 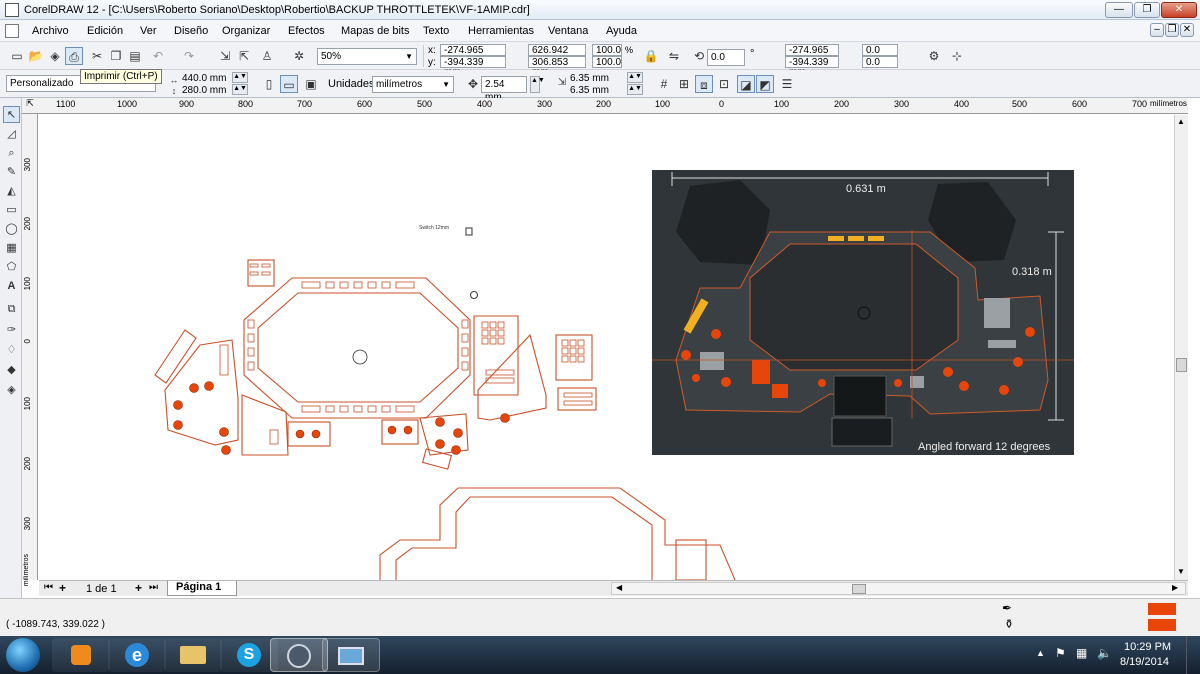 I want to click on clock-time: 10:29 PM, so click(x=1147, y=647).